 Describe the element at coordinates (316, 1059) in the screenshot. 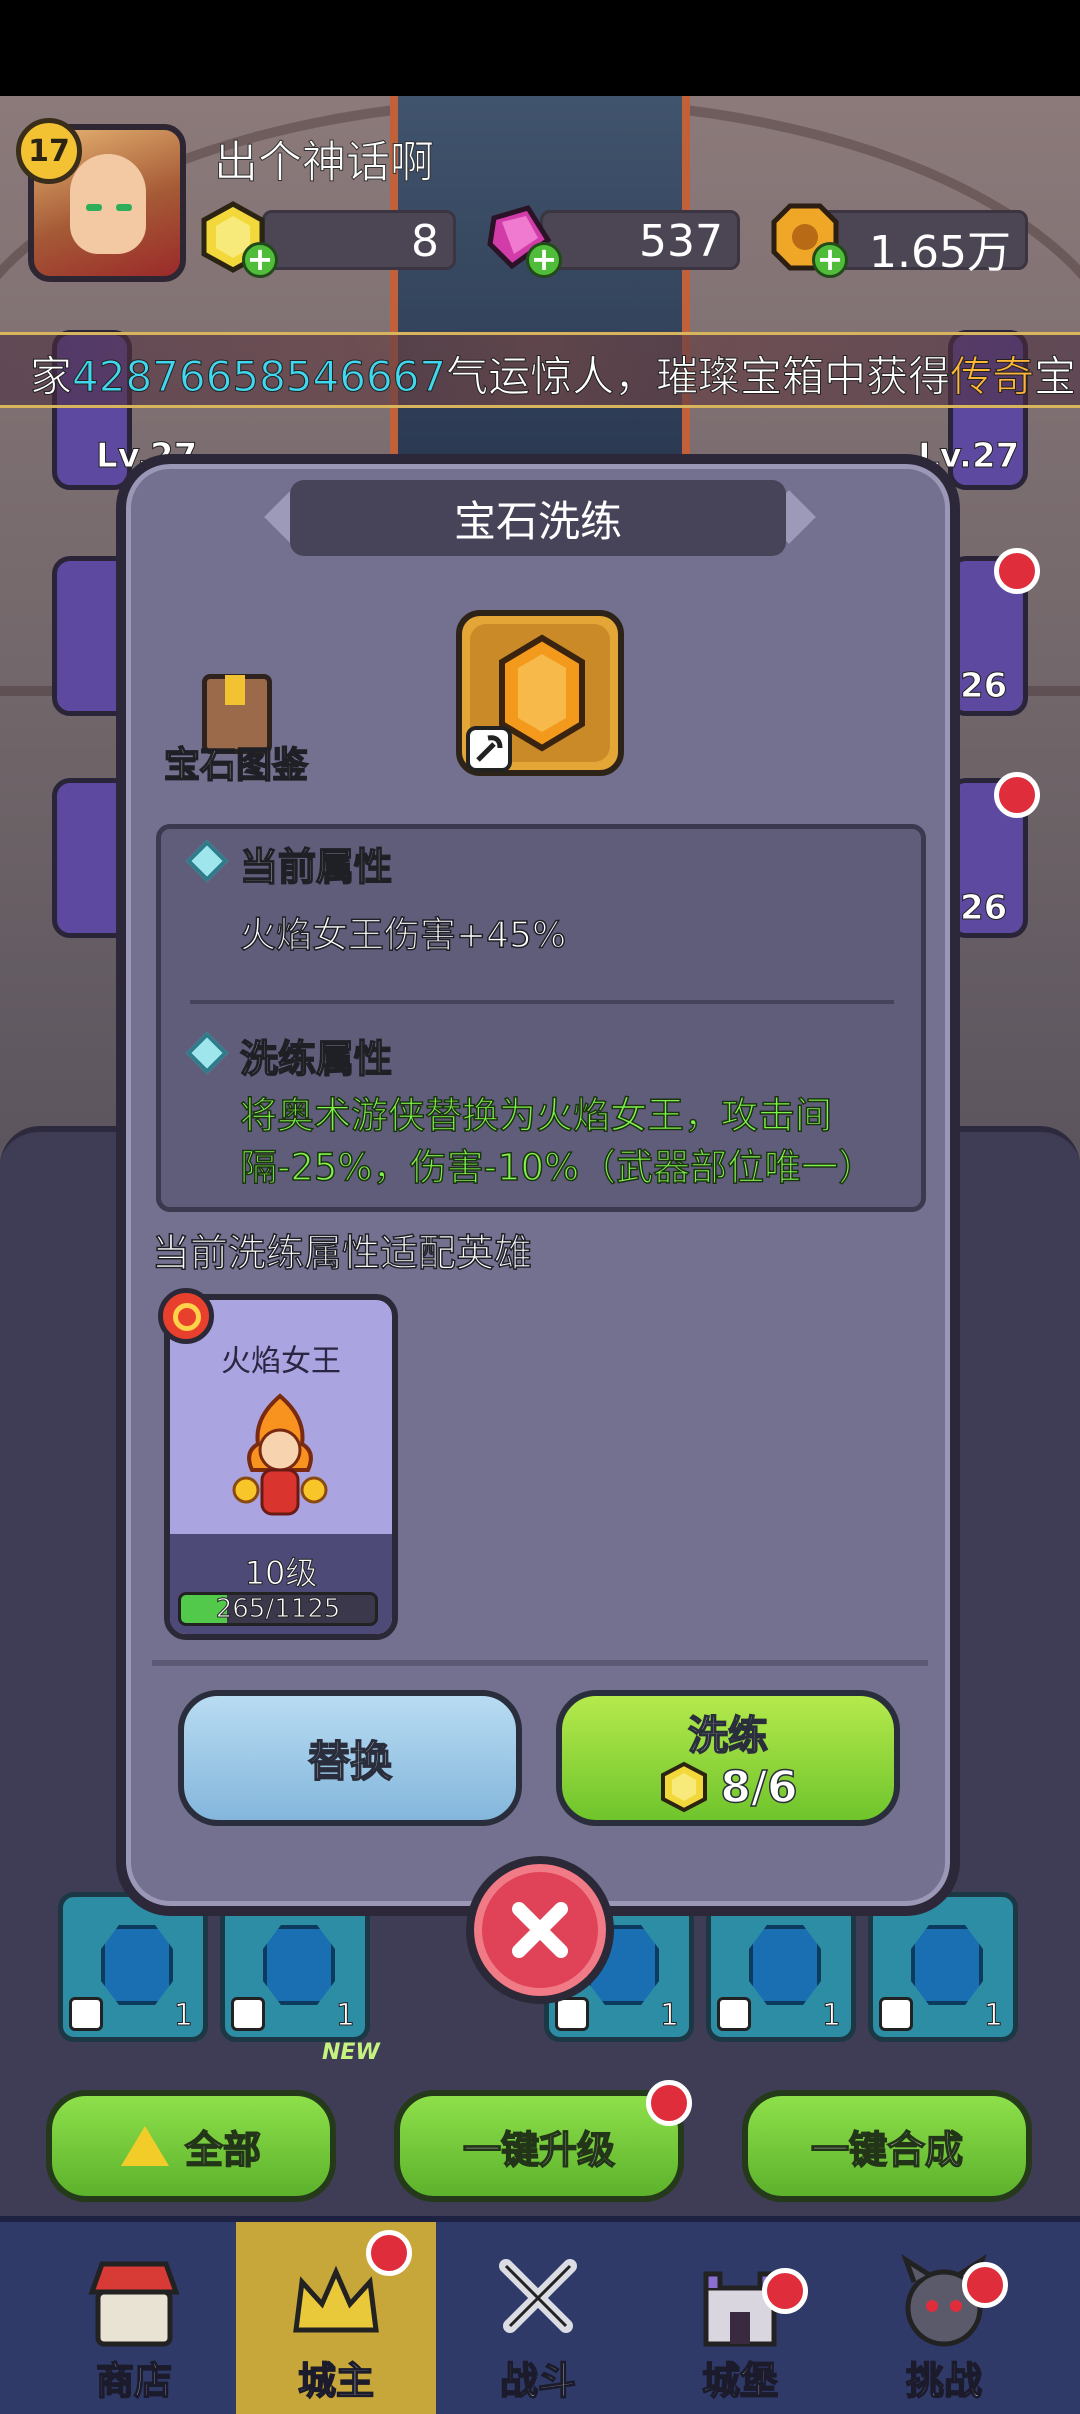

I see `refine-attr-title: 洗练属性` at that location.